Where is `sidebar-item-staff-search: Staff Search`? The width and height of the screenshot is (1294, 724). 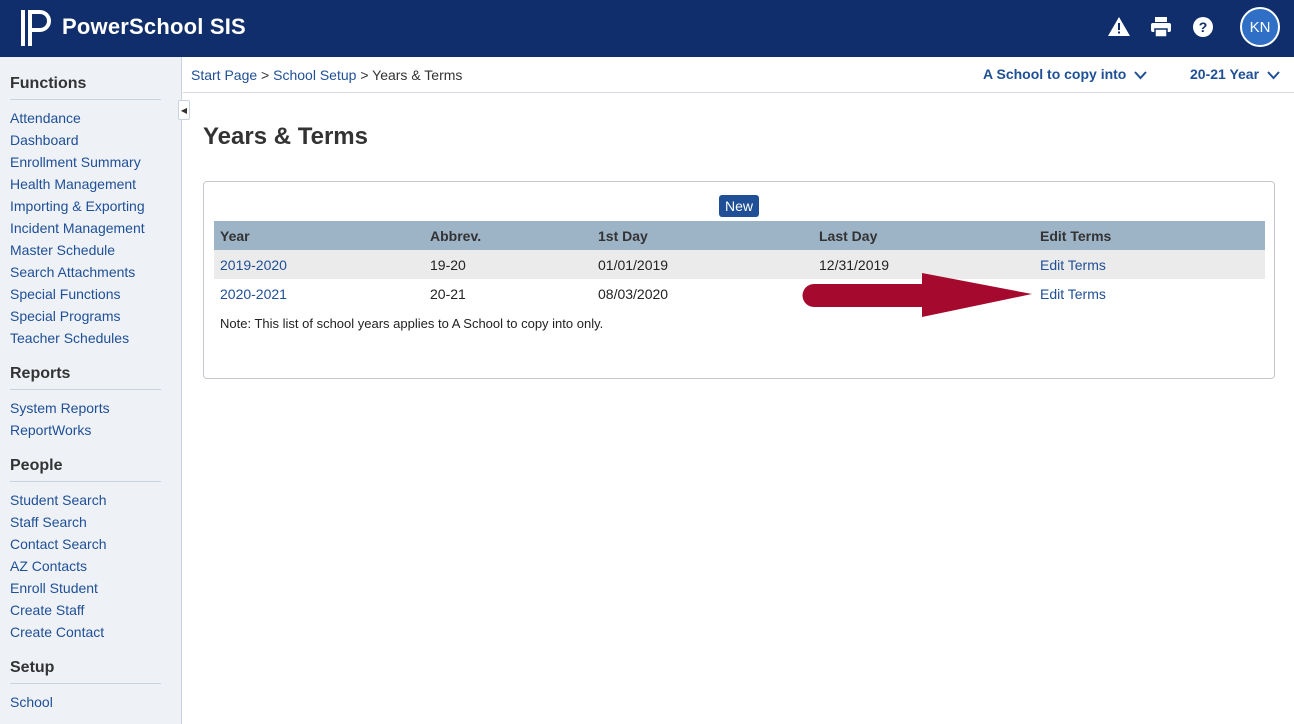
sidebar-item-staff-search: Staff Search is located at coordinates (90, 522).